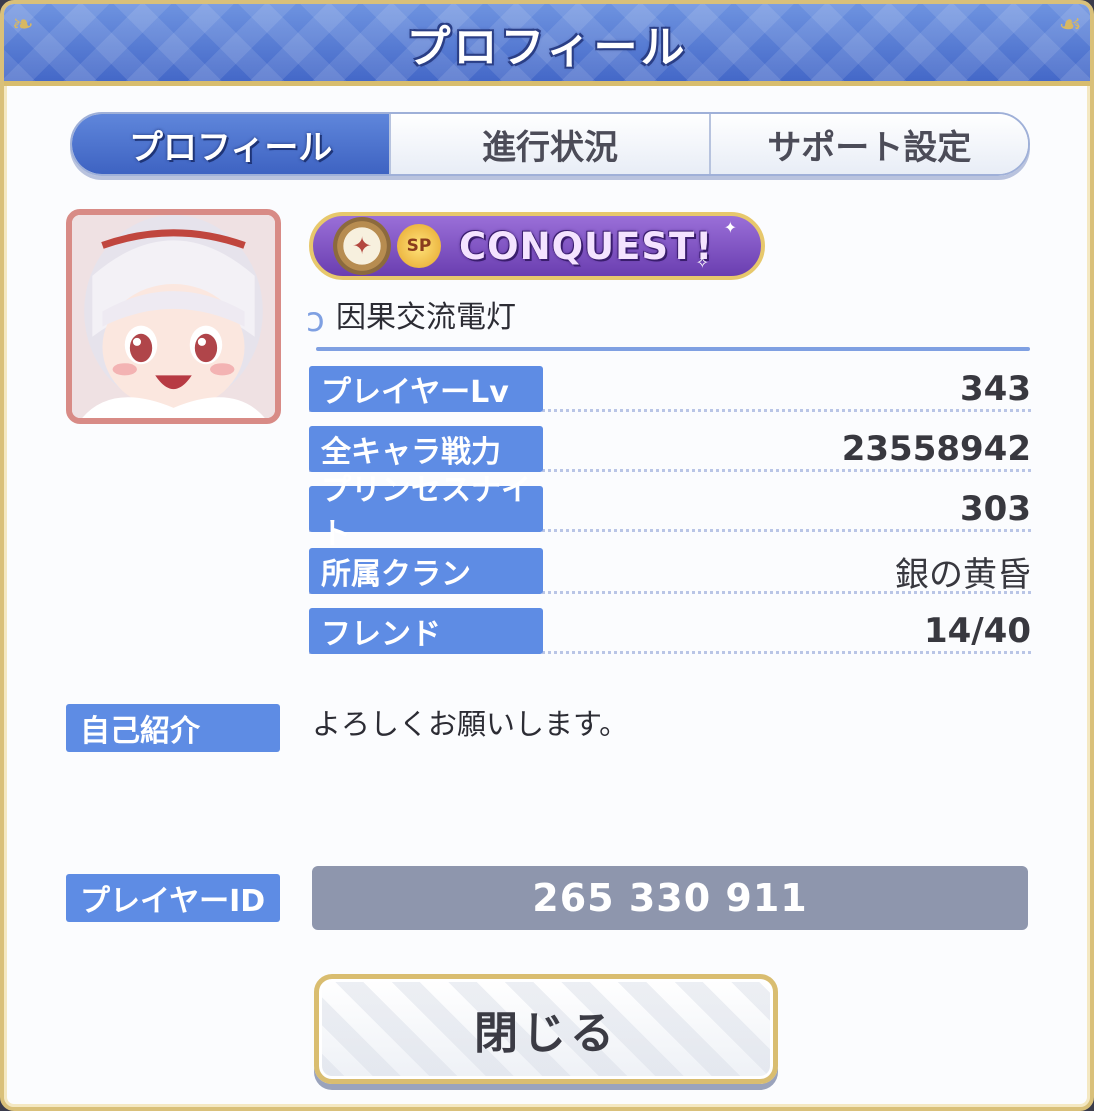  Describe the element at coordinates (173, 728) in the screenshot. I see `intro-label: 自己紹介` at that location.